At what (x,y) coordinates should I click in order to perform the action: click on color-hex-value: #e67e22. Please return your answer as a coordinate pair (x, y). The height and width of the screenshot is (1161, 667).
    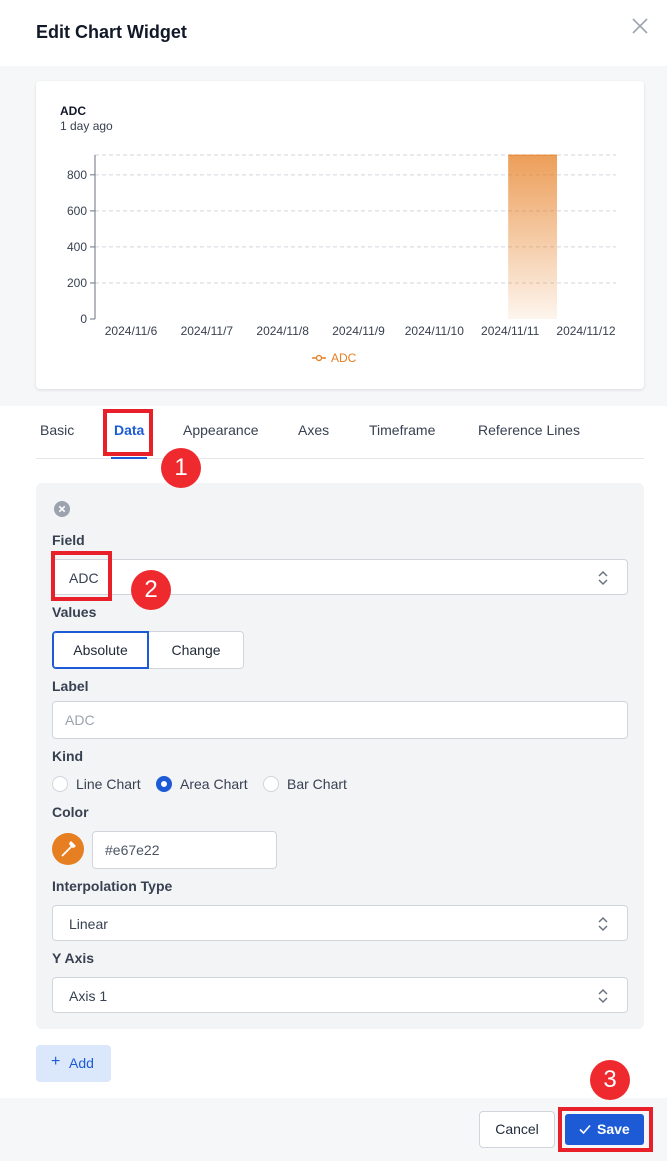
    Looking at the image, I should click on (132, 850).